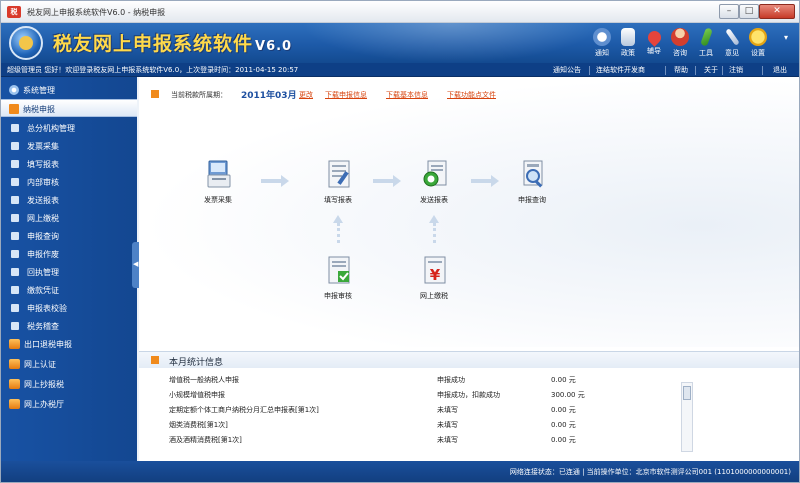 This screenshot has width=800, height=483. Describe the element at coordinates (732, 37) in the screenshot. I see `pen-icon` at that location.